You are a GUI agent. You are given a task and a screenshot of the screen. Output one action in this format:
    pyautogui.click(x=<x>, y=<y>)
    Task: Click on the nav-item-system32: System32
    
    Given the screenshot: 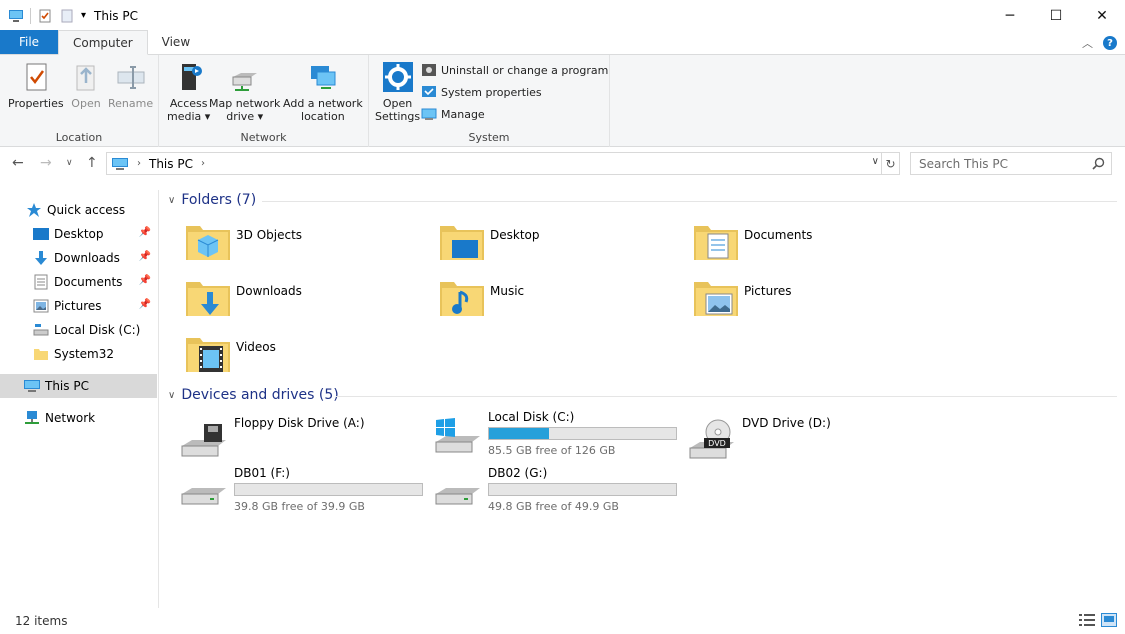 What is the action you would take?
    pyautogui.click(x=78, y=354)
    